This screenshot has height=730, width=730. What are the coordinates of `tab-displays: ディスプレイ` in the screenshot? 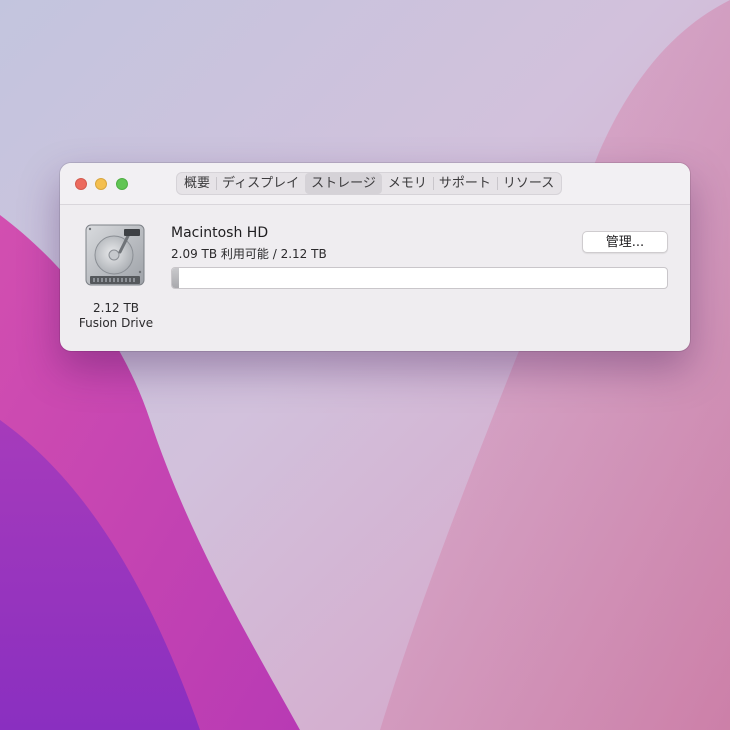 It's located at (260, 183).